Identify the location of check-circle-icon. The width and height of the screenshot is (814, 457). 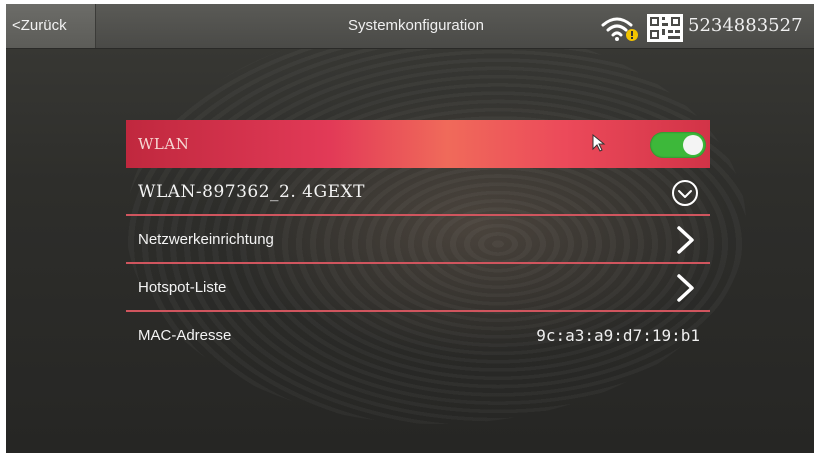
(685, 193).